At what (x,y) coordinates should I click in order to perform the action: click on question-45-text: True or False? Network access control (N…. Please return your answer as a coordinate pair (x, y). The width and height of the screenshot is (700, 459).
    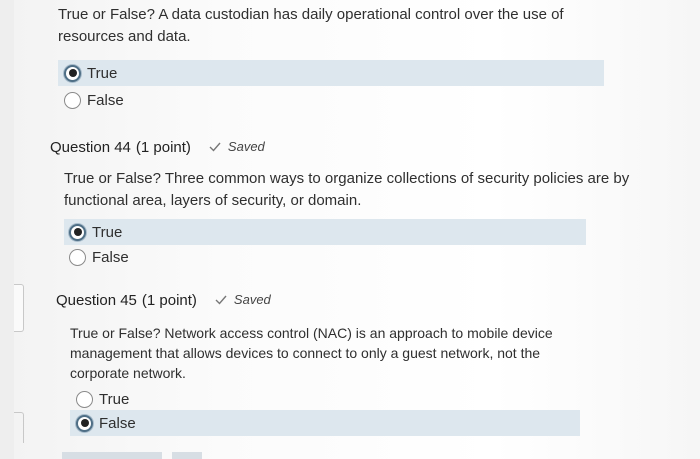
    Looking at the image, I should click on (311, 353).